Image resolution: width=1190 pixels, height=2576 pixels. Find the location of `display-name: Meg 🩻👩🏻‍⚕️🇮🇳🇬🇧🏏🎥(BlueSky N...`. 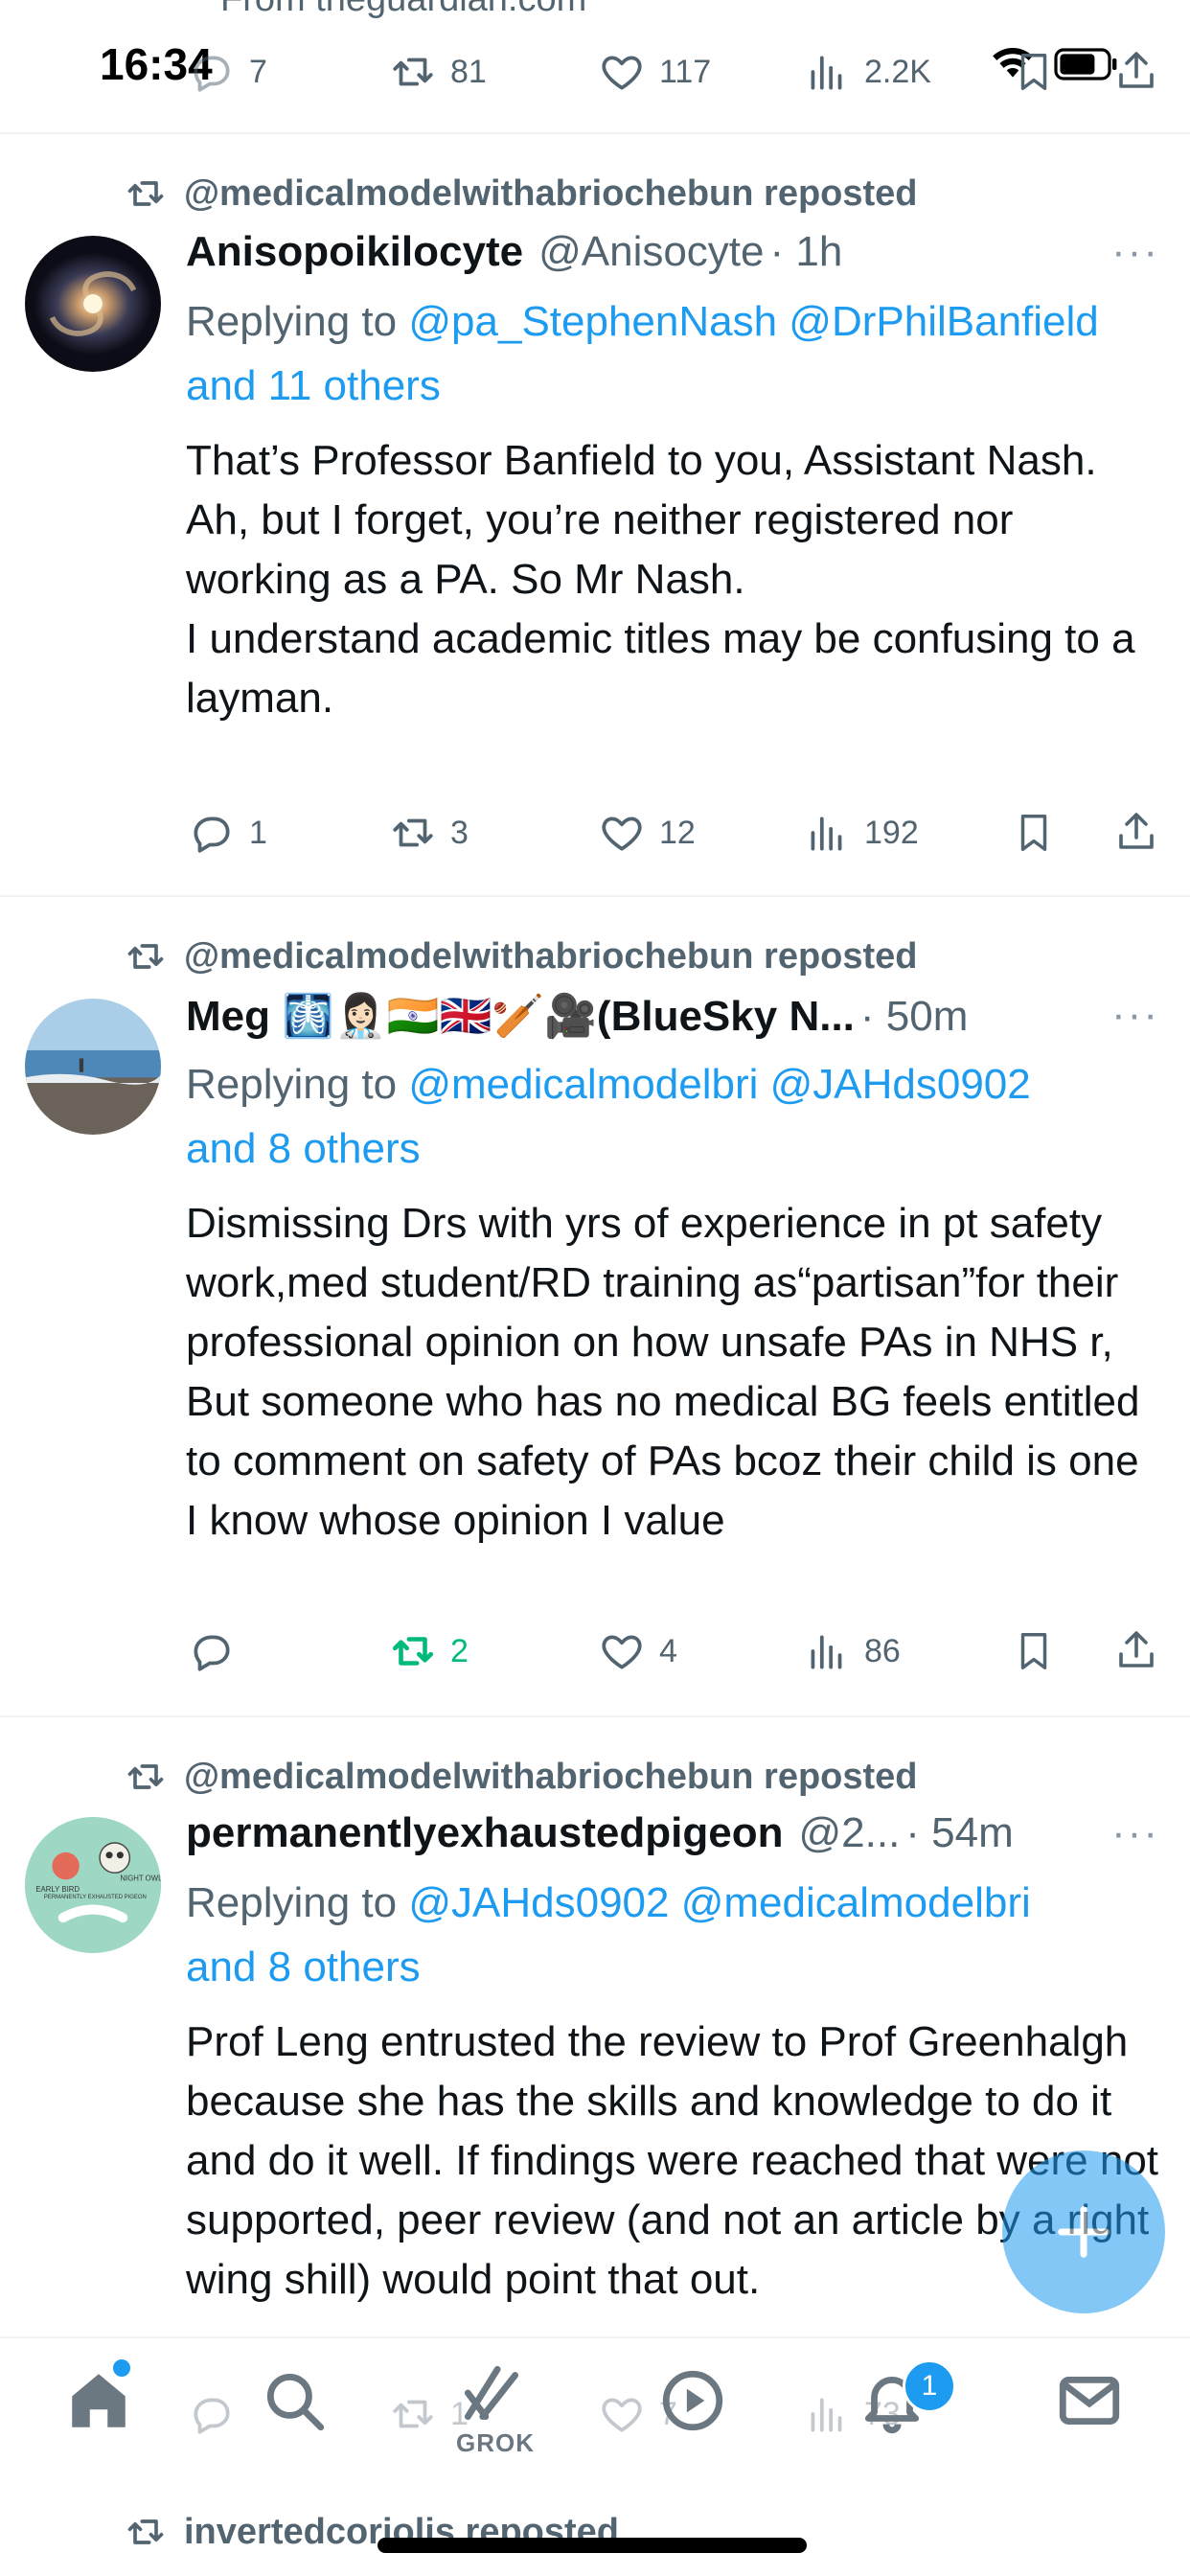

display-name: Meg 🩻👩🏻‍⚕️🇮🇳🇬🇧🏏🎥(BlueSky N... is located at coordinates (521, 1016).